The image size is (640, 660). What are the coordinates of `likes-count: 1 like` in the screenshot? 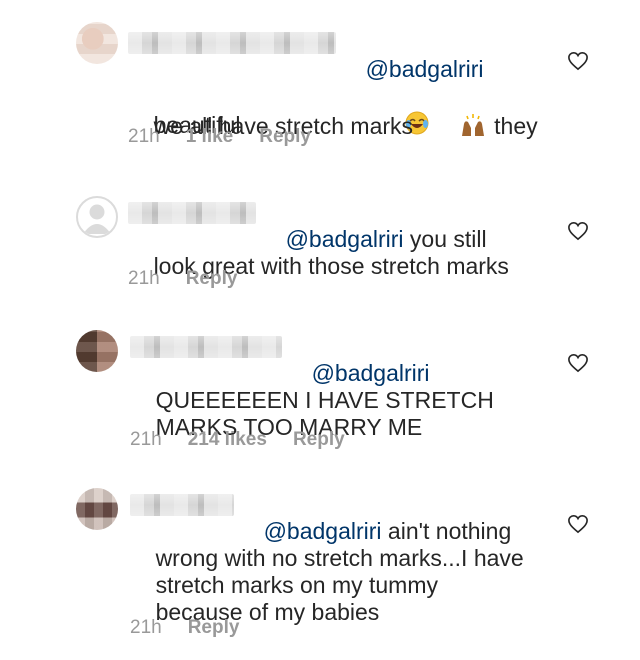 It's located at (210, 136).